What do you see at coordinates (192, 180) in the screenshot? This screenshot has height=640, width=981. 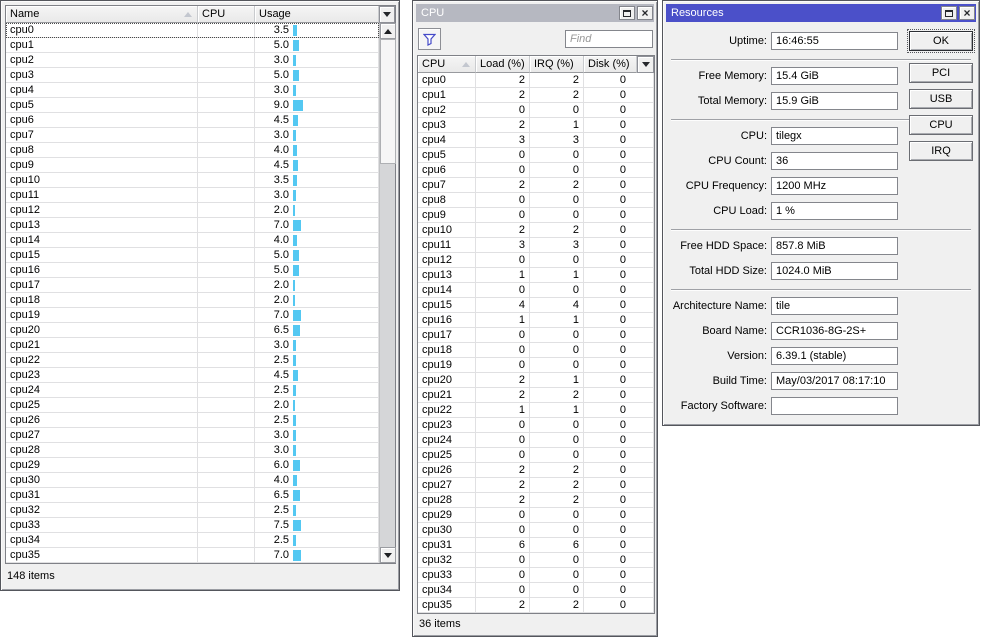 I see `table-row: cpu10 3.5` at bounding box center [192, 180].